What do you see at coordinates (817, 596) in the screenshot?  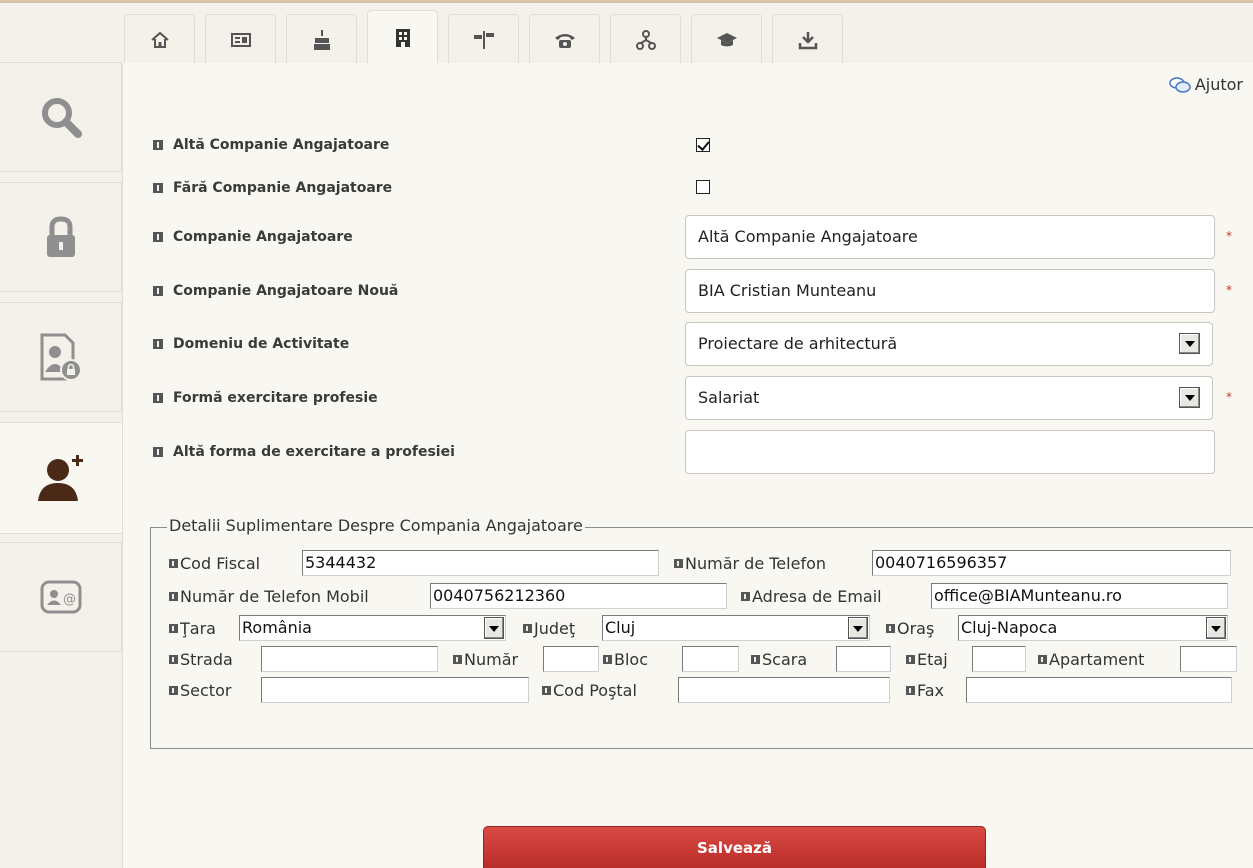 I see `email-label: Adresa de Email` at bounding box center [817, 596].